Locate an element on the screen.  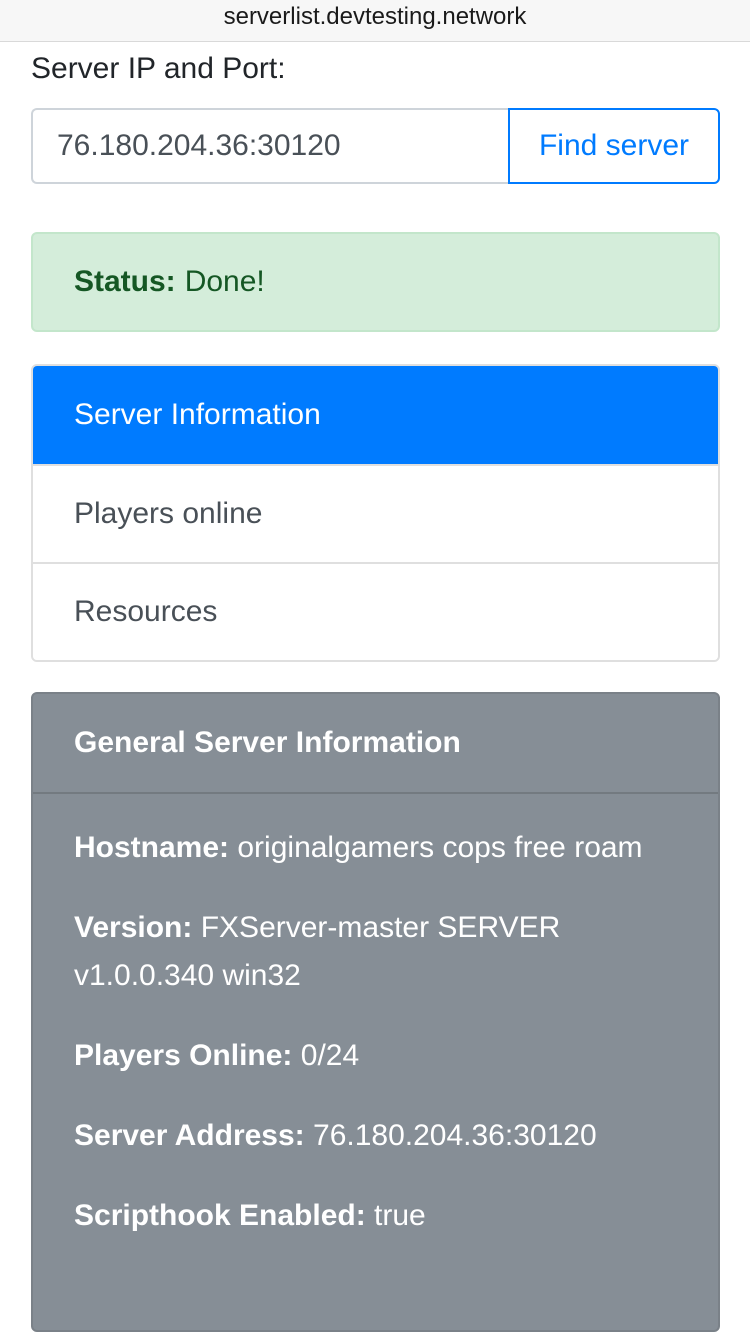
info-row-hostname: Hostname: originalgamers cops free roam is located at coordinates (375, 848).